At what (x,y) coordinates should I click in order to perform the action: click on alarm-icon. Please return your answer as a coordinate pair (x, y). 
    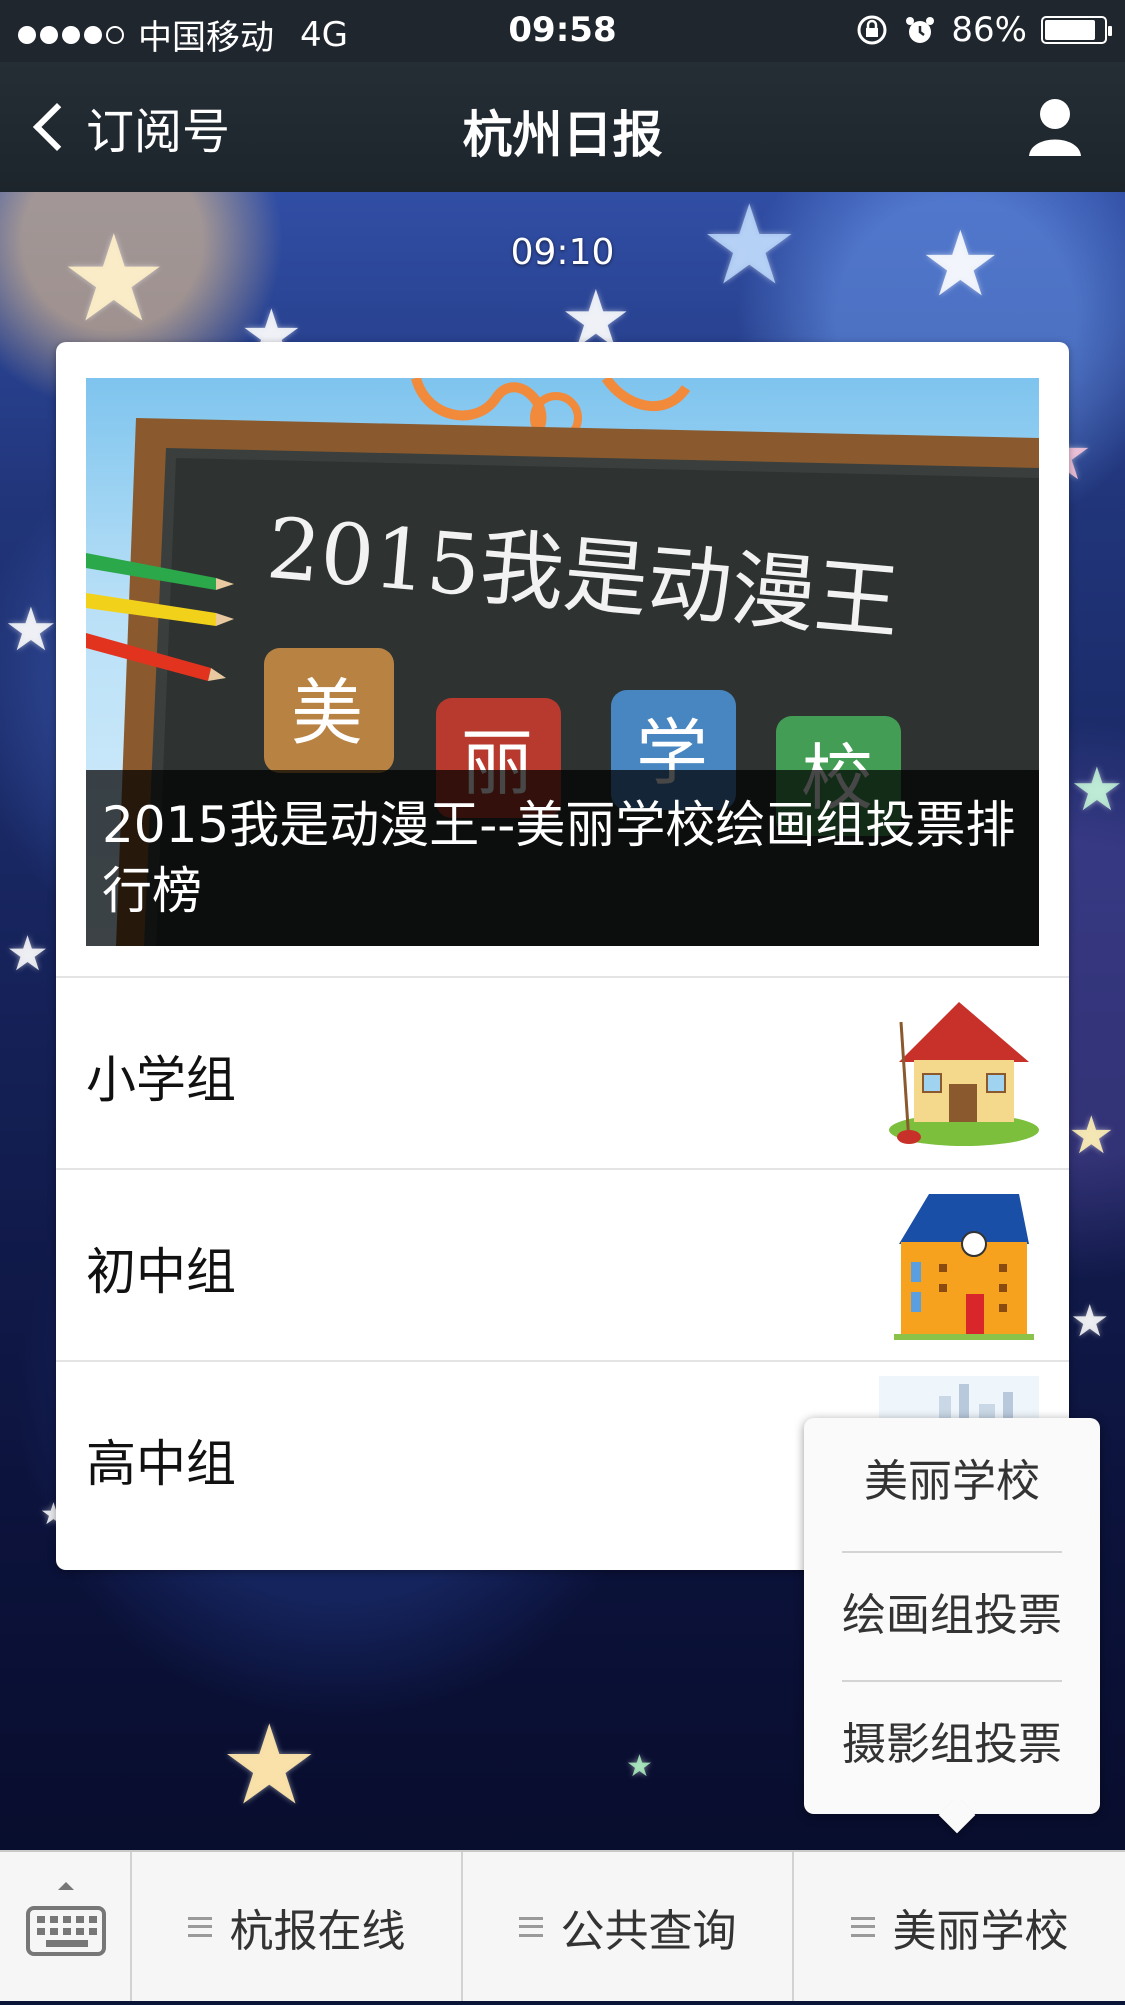
    Looking at the image, I should click on (920, 30).